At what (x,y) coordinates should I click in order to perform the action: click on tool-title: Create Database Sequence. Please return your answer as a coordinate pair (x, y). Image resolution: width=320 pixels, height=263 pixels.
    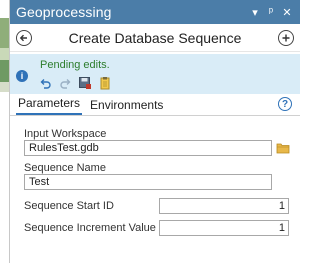
    Looking at the image, I should click on (155, 37).